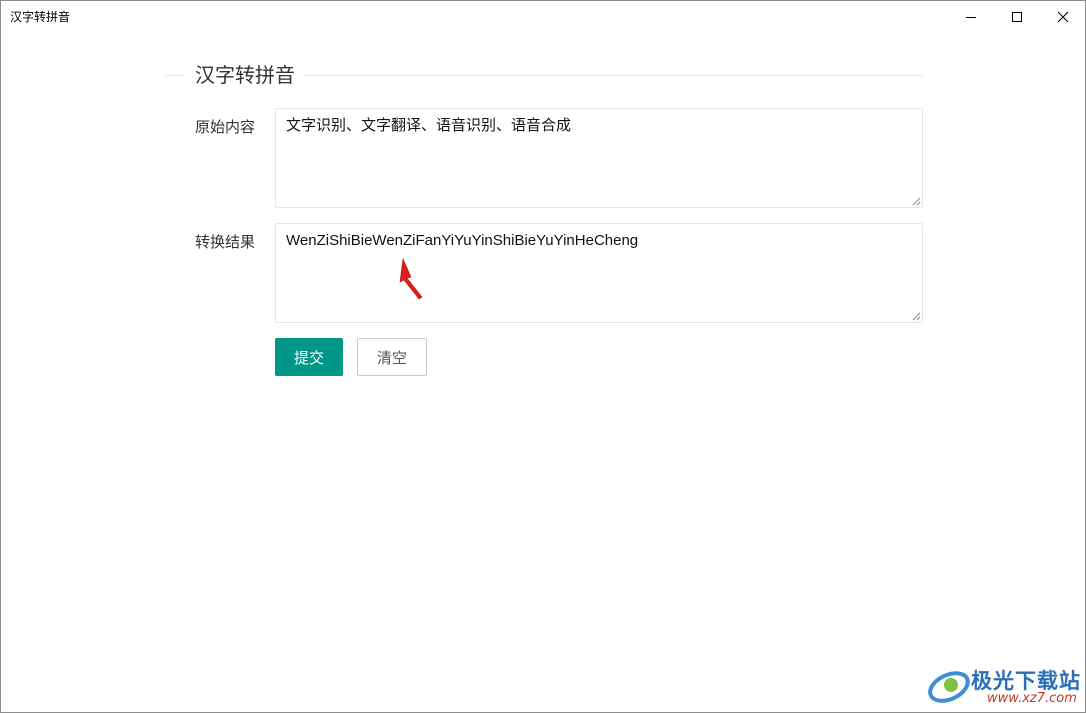  What do you see at coordinates (429, 125) in the screenshot?
I see `original-content-value: 文字识别、文字翻译、语音识别、语音合成` at bounding box center [429, 125].